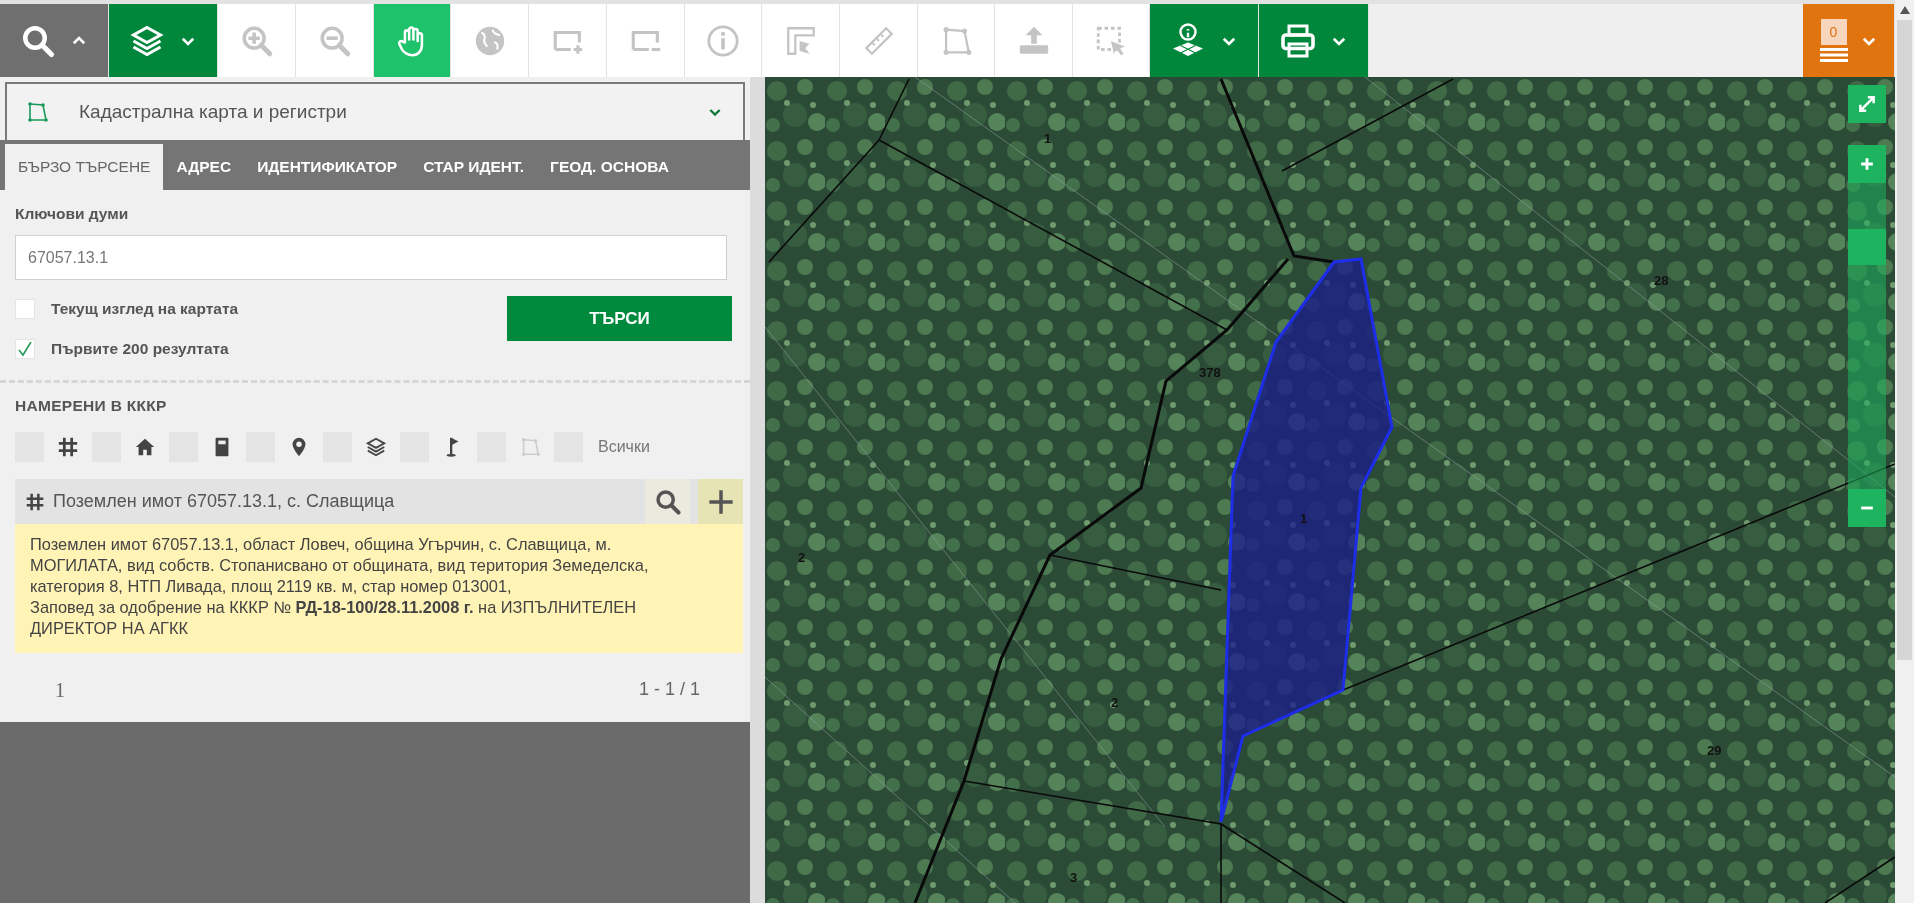  Describe the element at coordinates (224, 501) in the screenshot. I see `result-title: Поземлен имот 67057.13.1, с. Славщица` at that location.